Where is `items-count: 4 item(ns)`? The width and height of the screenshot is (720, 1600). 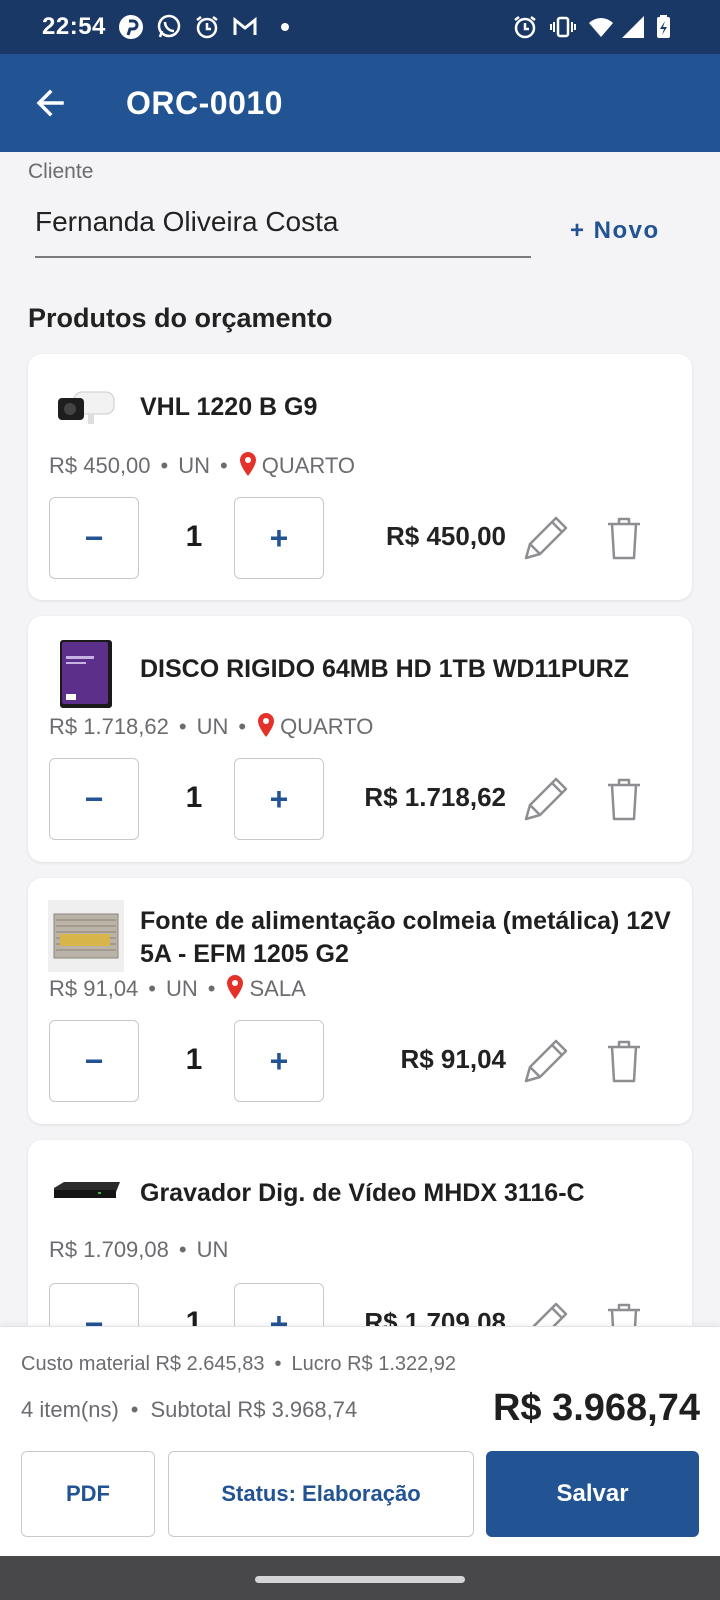
items-count: 4 item(ns) is located at coordinates (70, 1409).